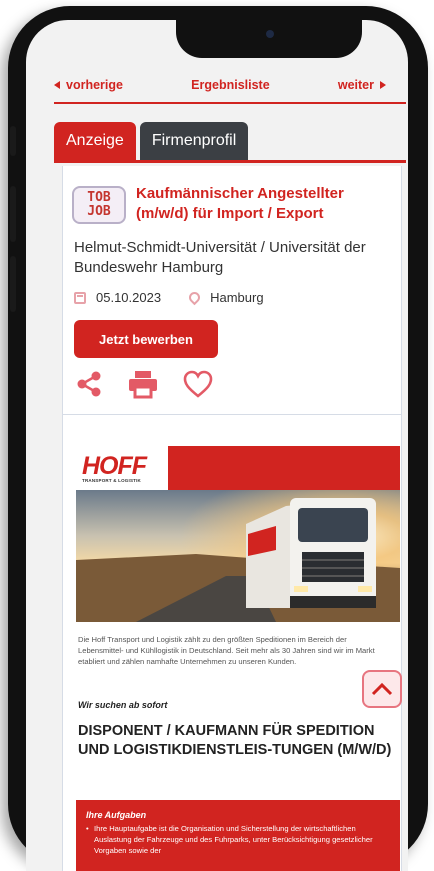  What do you see at coordinates (13, 214) in the screenshot?
I see `phone-volume-up-button` at bounding box center [13, 214].